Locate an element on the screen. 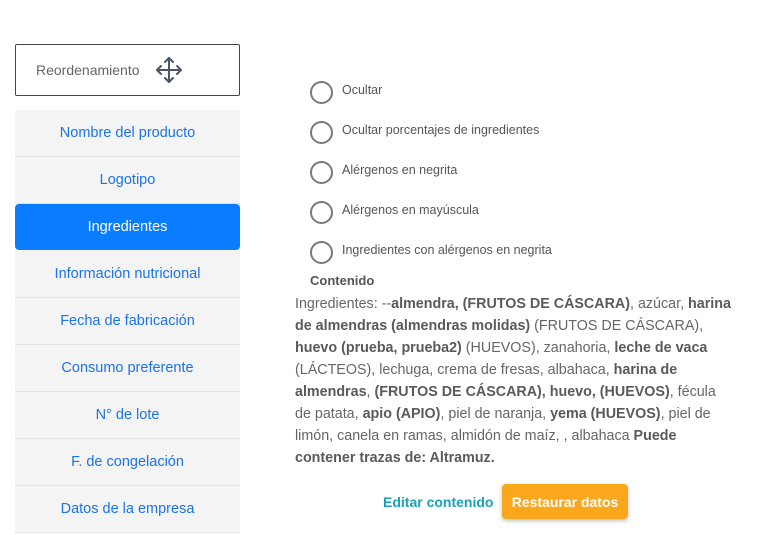 The height and width of the screenshot is (535, 769). edit-content-link: Editar contenido is located at coordinates (438, 502).